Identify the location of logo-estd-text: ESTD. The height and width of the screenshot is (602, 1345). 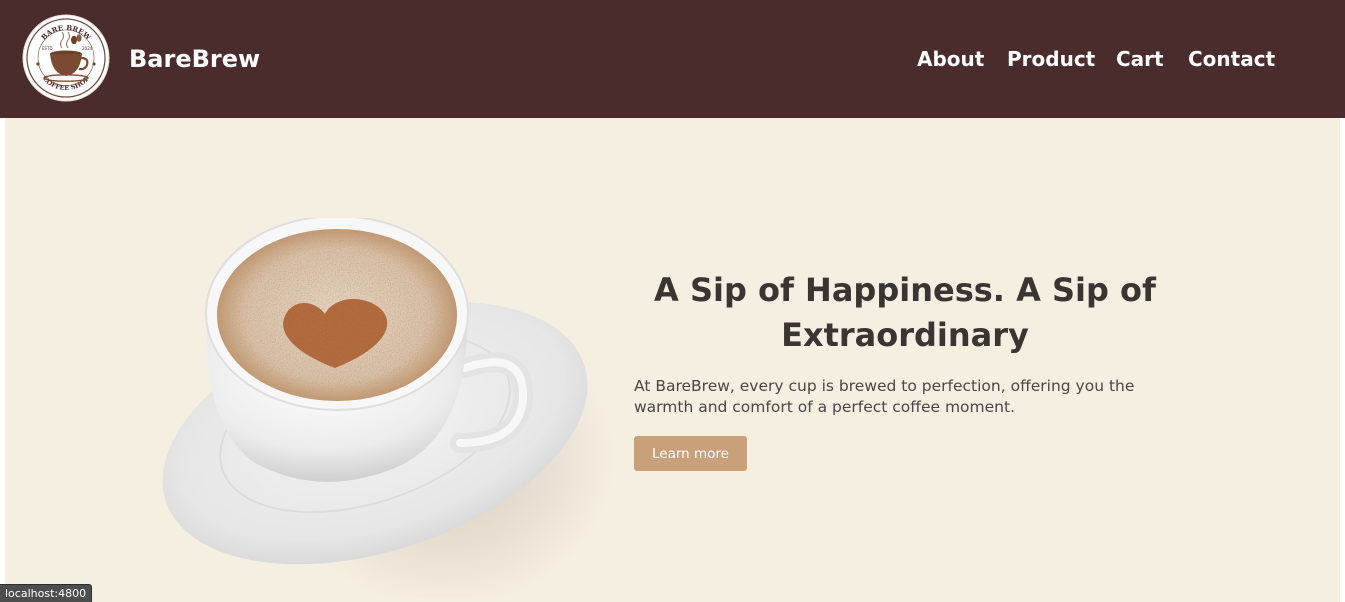
(47, 48).